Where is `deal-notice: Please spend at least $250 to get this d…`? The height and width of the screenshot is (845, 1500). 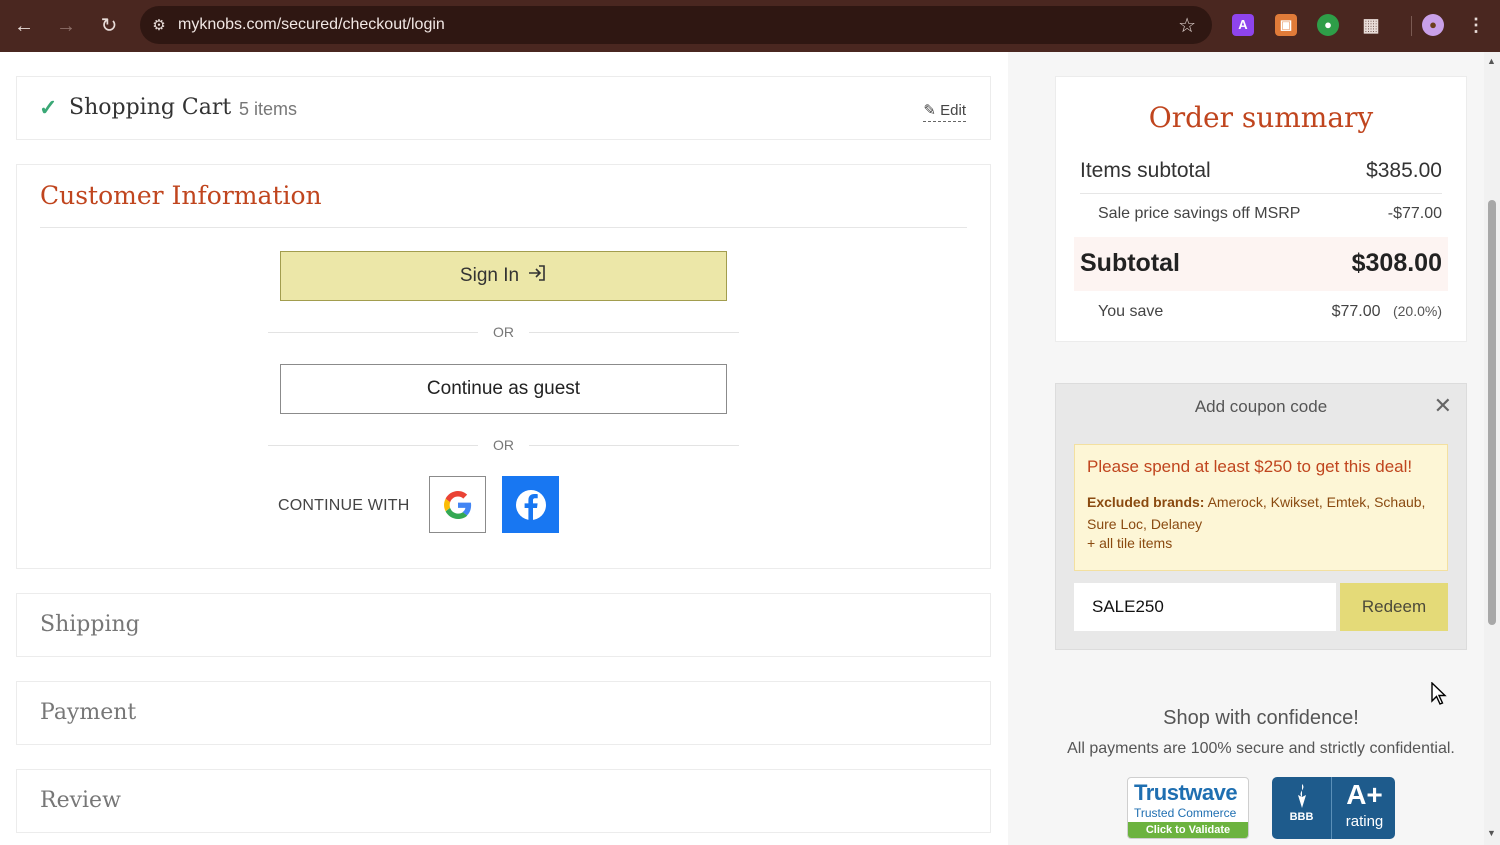
deal-notice: Please spend at least $250 to get this d… is located at coordinates (1261, 507).